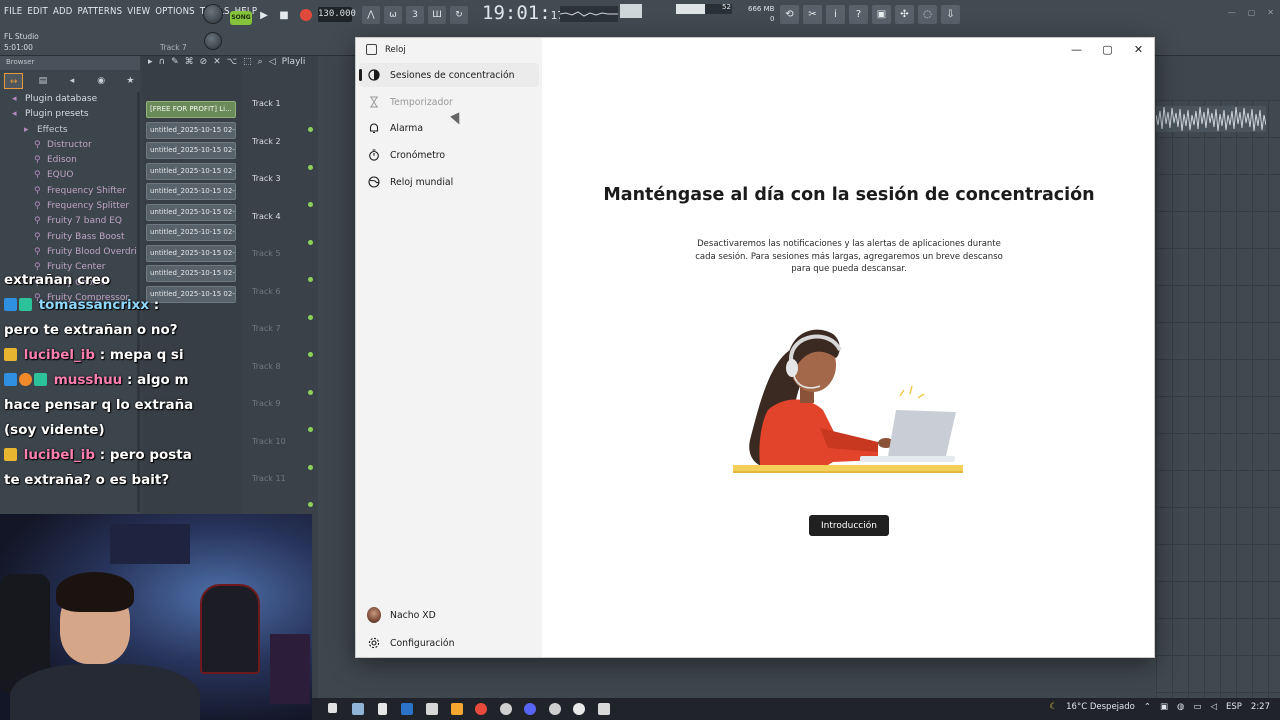 The height and width of the screenshot is (720, 1280). Describe the element at coordinates (437, 15) in the screenshot. I see `step-edit-icon: Ш` at that location.